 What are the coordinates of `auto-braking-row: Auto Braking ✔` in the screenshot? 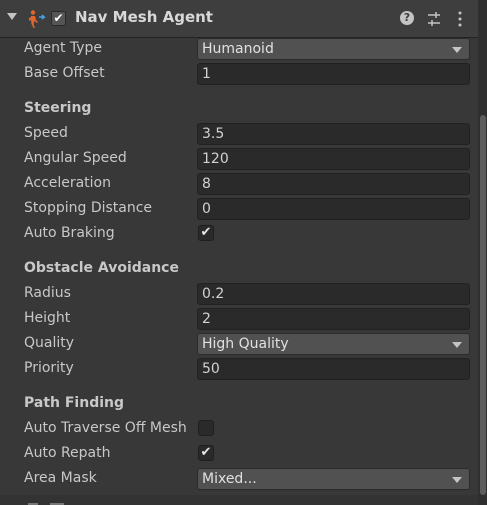 It's located at (239, 235).